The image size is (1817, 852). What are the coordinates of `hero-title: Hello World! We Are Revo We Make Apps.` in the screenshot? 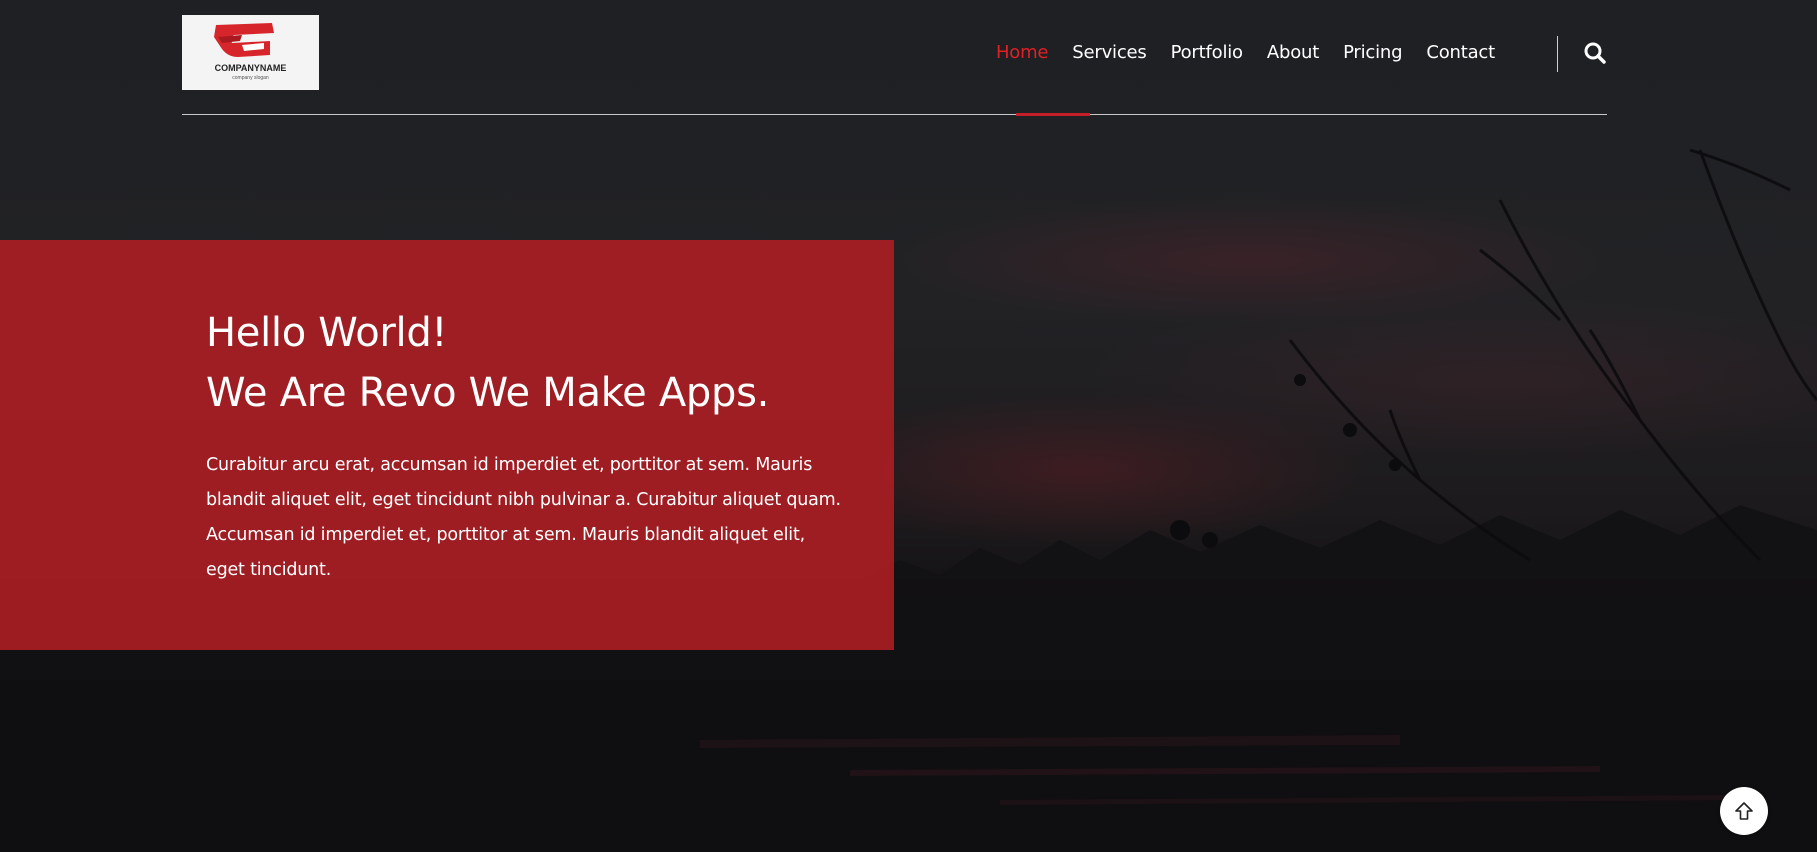 It's located at (487, 363).